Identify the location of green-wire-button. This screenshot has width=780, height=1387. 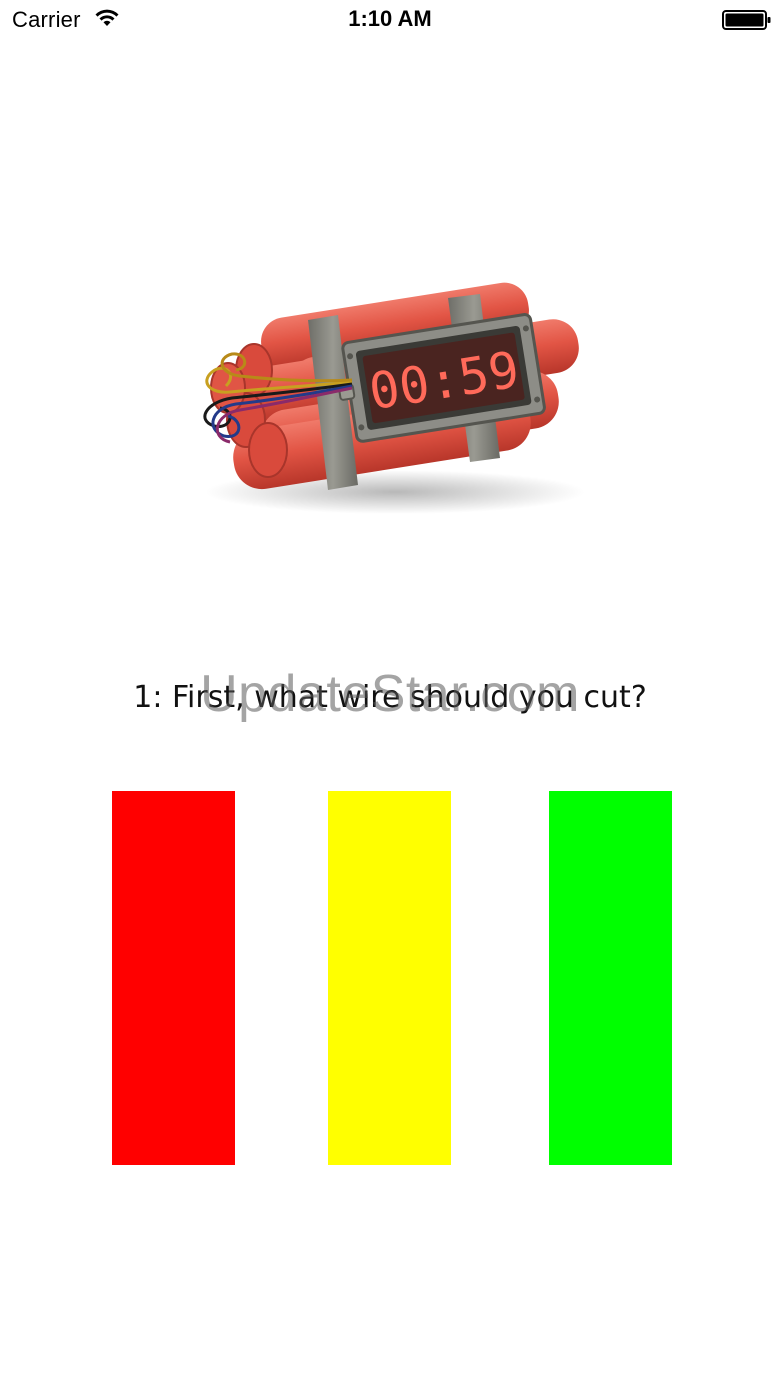
(610, 978).